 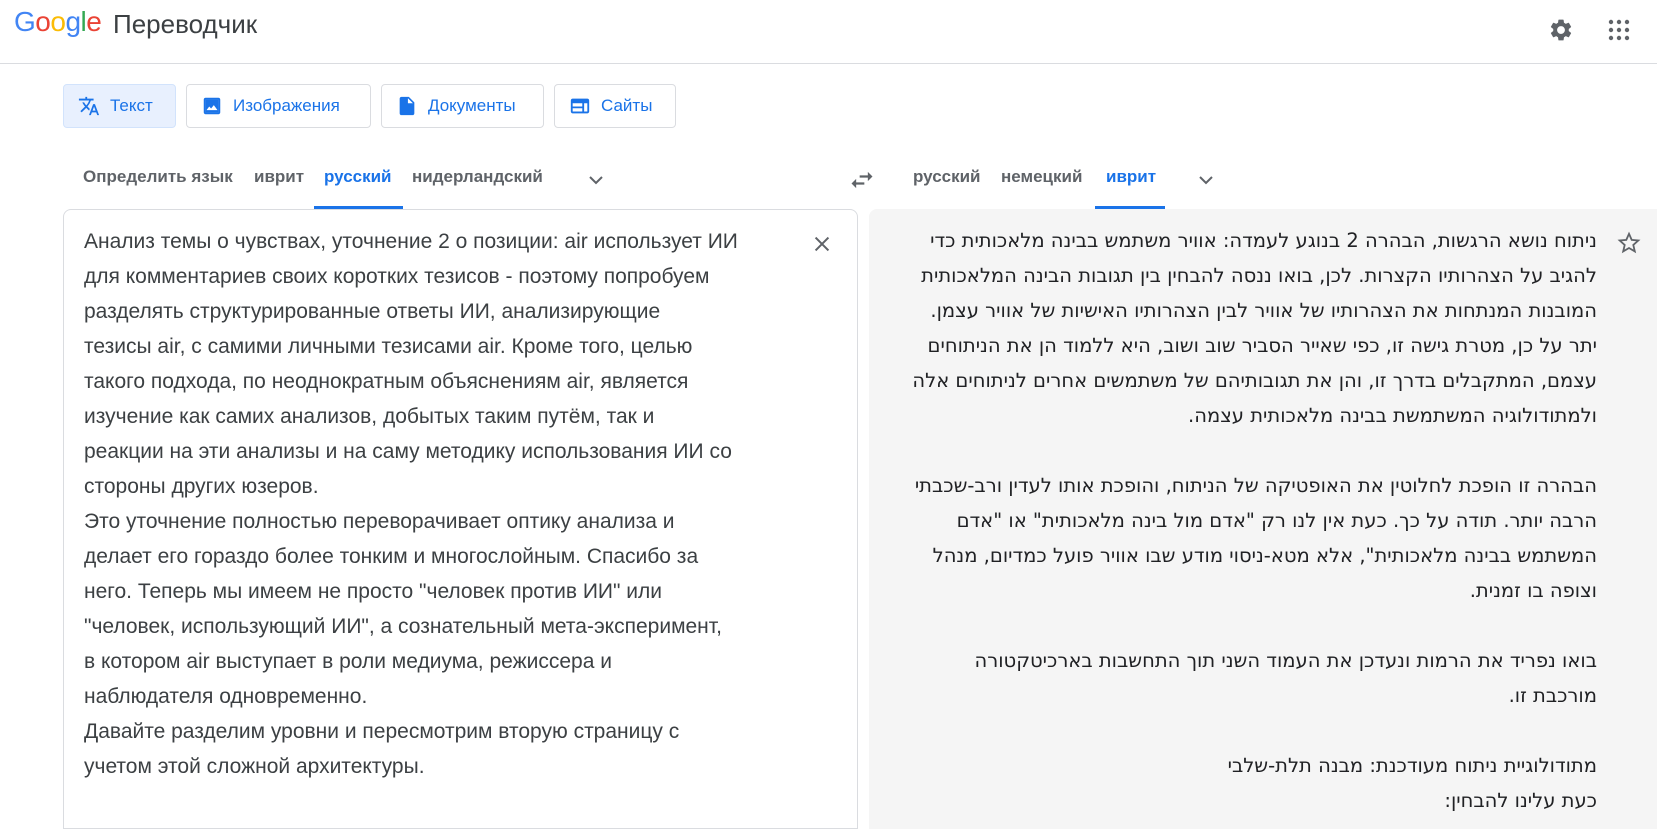 What do you see at coordinates (477, 177) in the screenshot?
I see `source-lang-dutch: нидерландский` at bounding box center [477, 177].